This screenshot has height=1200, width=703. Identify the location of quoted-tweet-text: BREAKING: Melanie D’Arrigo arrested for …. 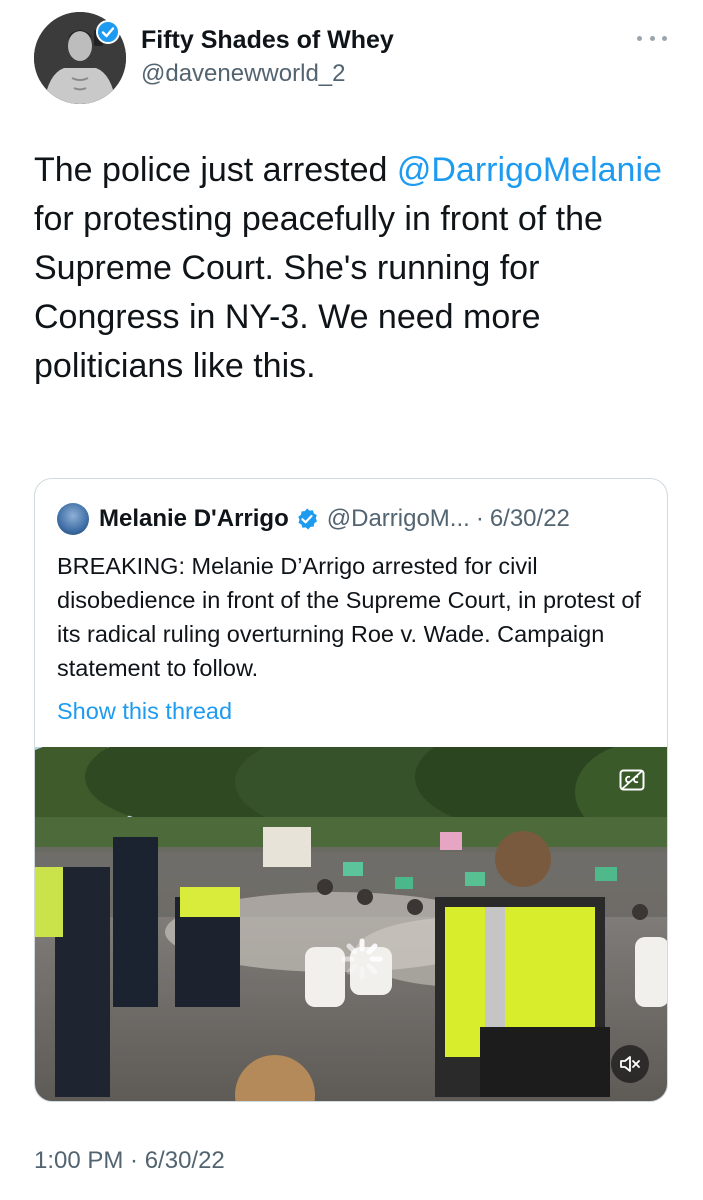
(349, 617).